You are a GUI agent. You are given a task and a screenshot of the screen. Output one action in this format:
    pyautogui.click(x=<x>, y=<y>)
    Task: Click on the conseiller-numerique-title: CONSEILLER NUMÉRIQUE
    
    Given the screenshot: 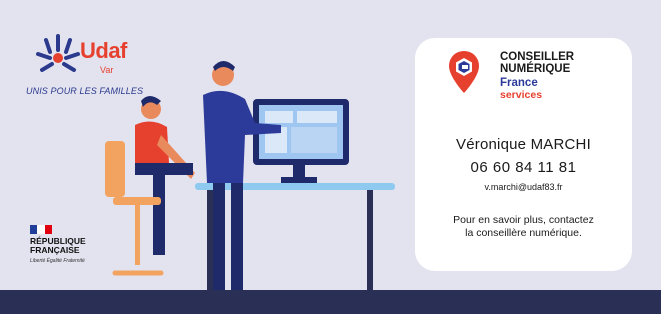 What is the action you would take?
    pyautogui.click(x=537, y=63)
    